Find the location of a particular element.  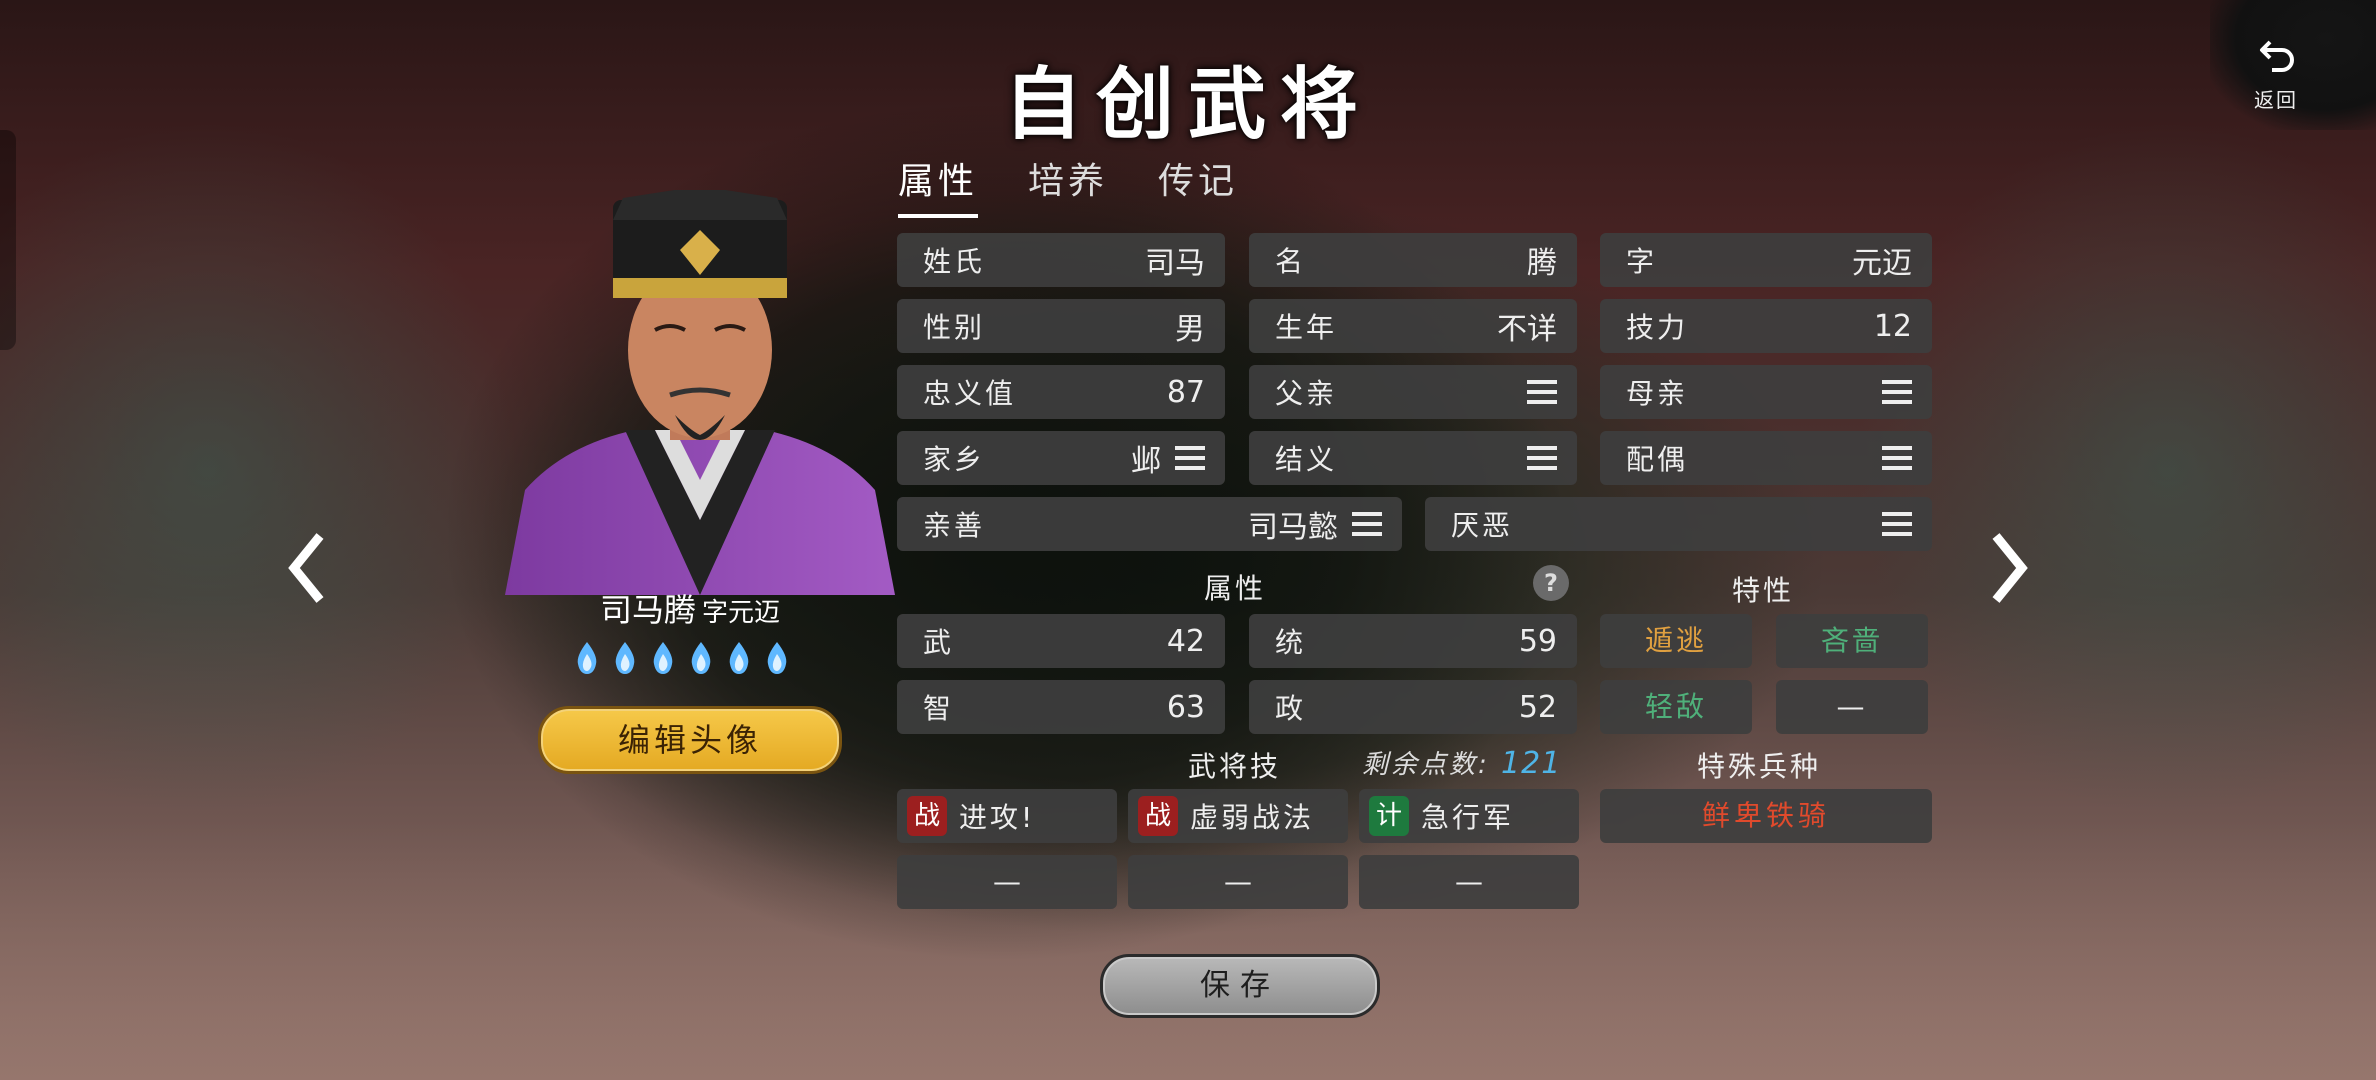

traits-heading: 特性 is located at coordinates (1763, 590).